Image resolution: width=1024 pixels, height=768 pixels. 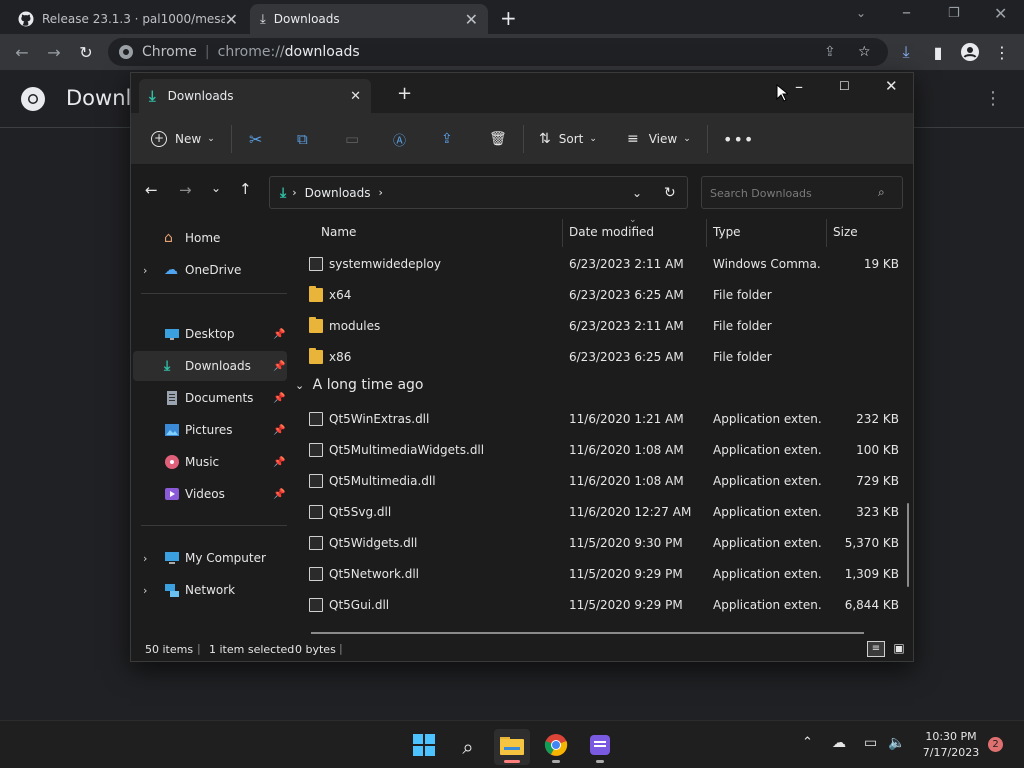 What do you see at coordinates (210, 558) in the screenshot?
I see `nav-item-mycomputer: › My Computer` at bounding box center [210, 558].